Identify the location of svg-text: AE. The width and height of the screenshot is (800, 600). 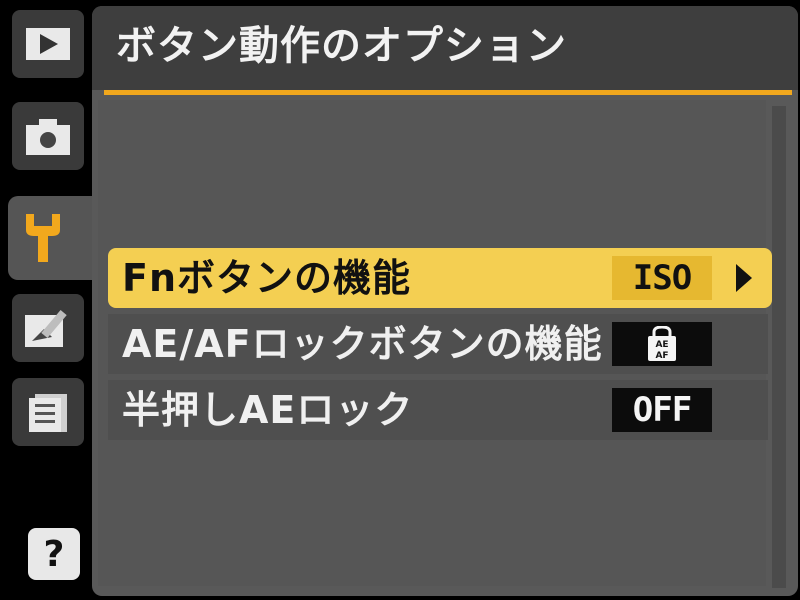
(661, 345).